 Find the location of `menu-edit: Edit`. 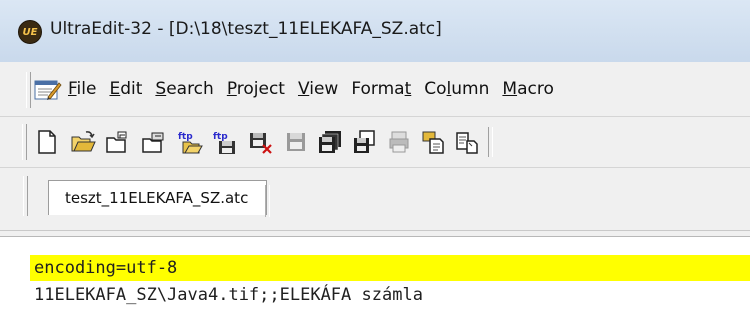

menu-edit: Edit is located at coordinates (125, 89).